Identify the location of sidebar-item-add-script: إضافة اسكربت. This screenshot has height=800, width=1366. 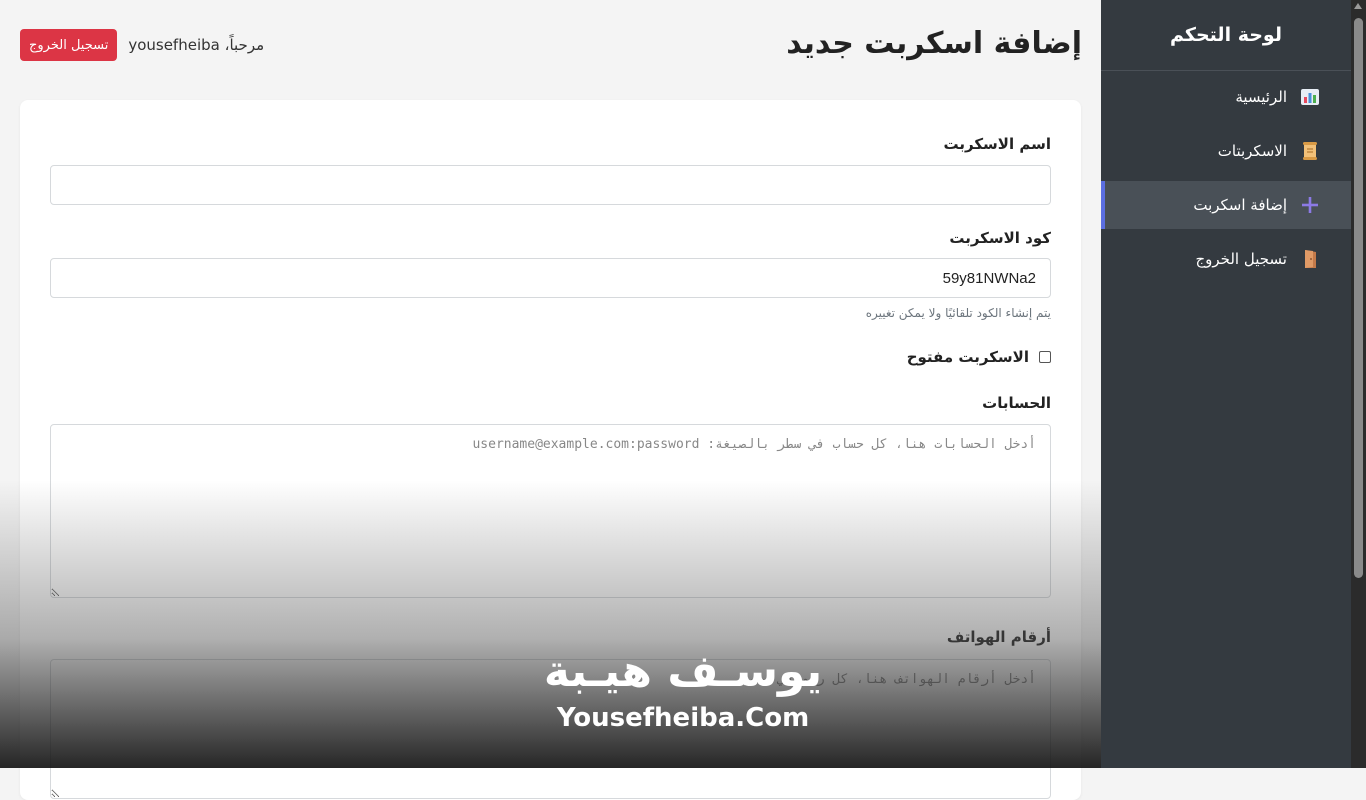
(1226, 205).